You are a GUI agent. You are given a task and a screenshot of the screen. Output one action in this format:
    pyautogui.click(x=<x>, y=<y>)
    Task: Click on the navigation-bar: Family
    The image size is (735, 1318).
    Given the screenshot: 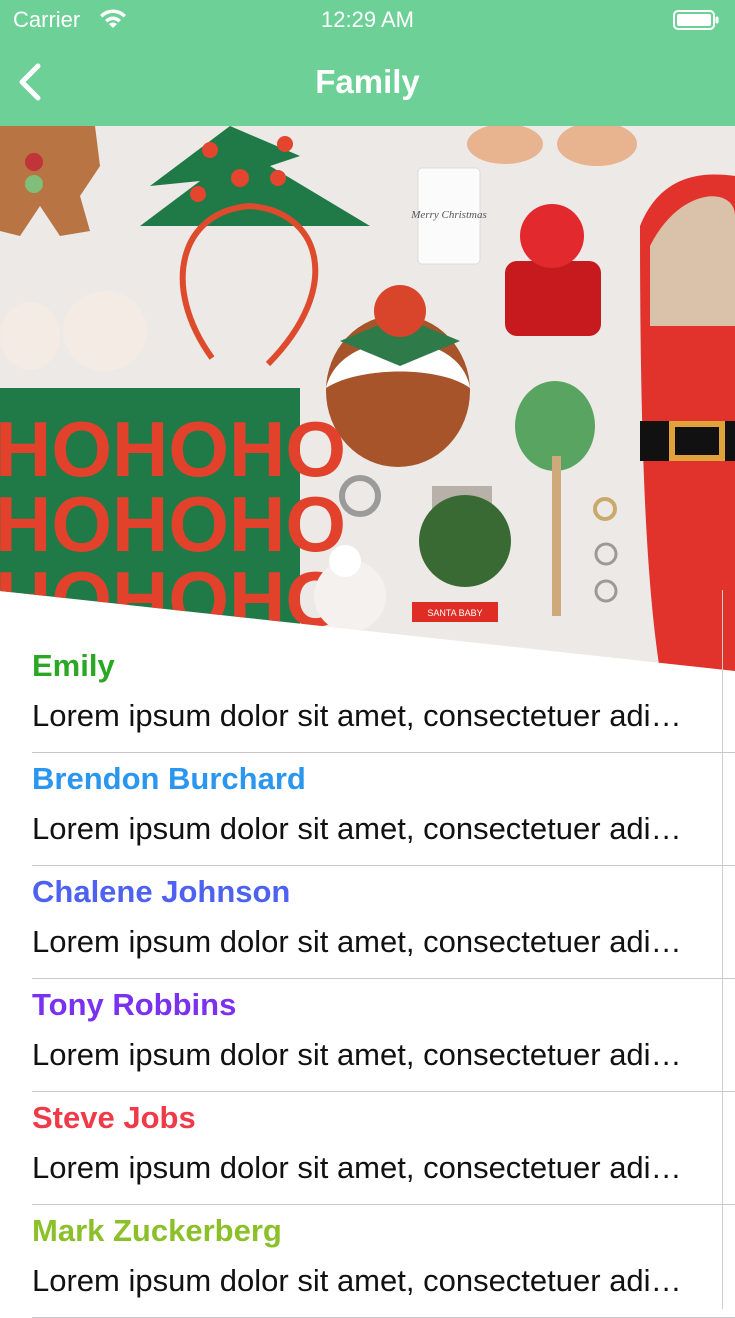 What is the action you would take?
    pyautogui.click(x=367, y=83)
    